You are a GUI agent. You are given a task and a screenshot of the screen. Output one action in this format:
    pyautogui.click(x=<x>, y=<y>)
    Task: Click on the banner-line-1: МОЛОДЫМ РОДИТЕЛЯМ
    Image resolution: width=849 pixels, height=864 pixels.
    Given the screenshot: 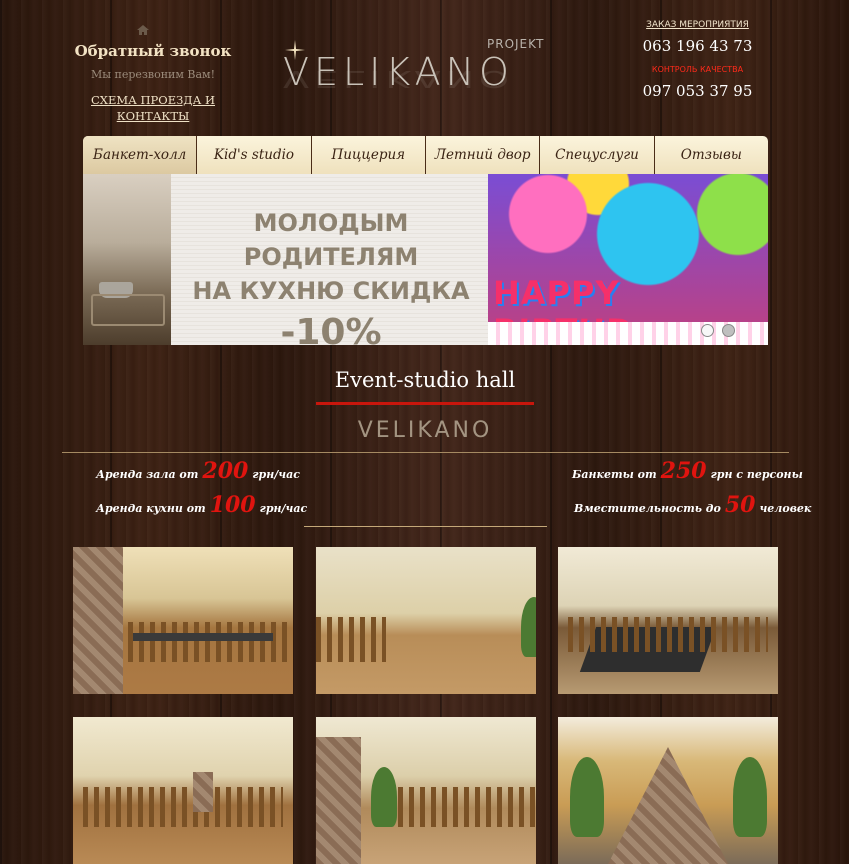 What is the action you would take?
    pyautogui.click(x=331, y=240)
    